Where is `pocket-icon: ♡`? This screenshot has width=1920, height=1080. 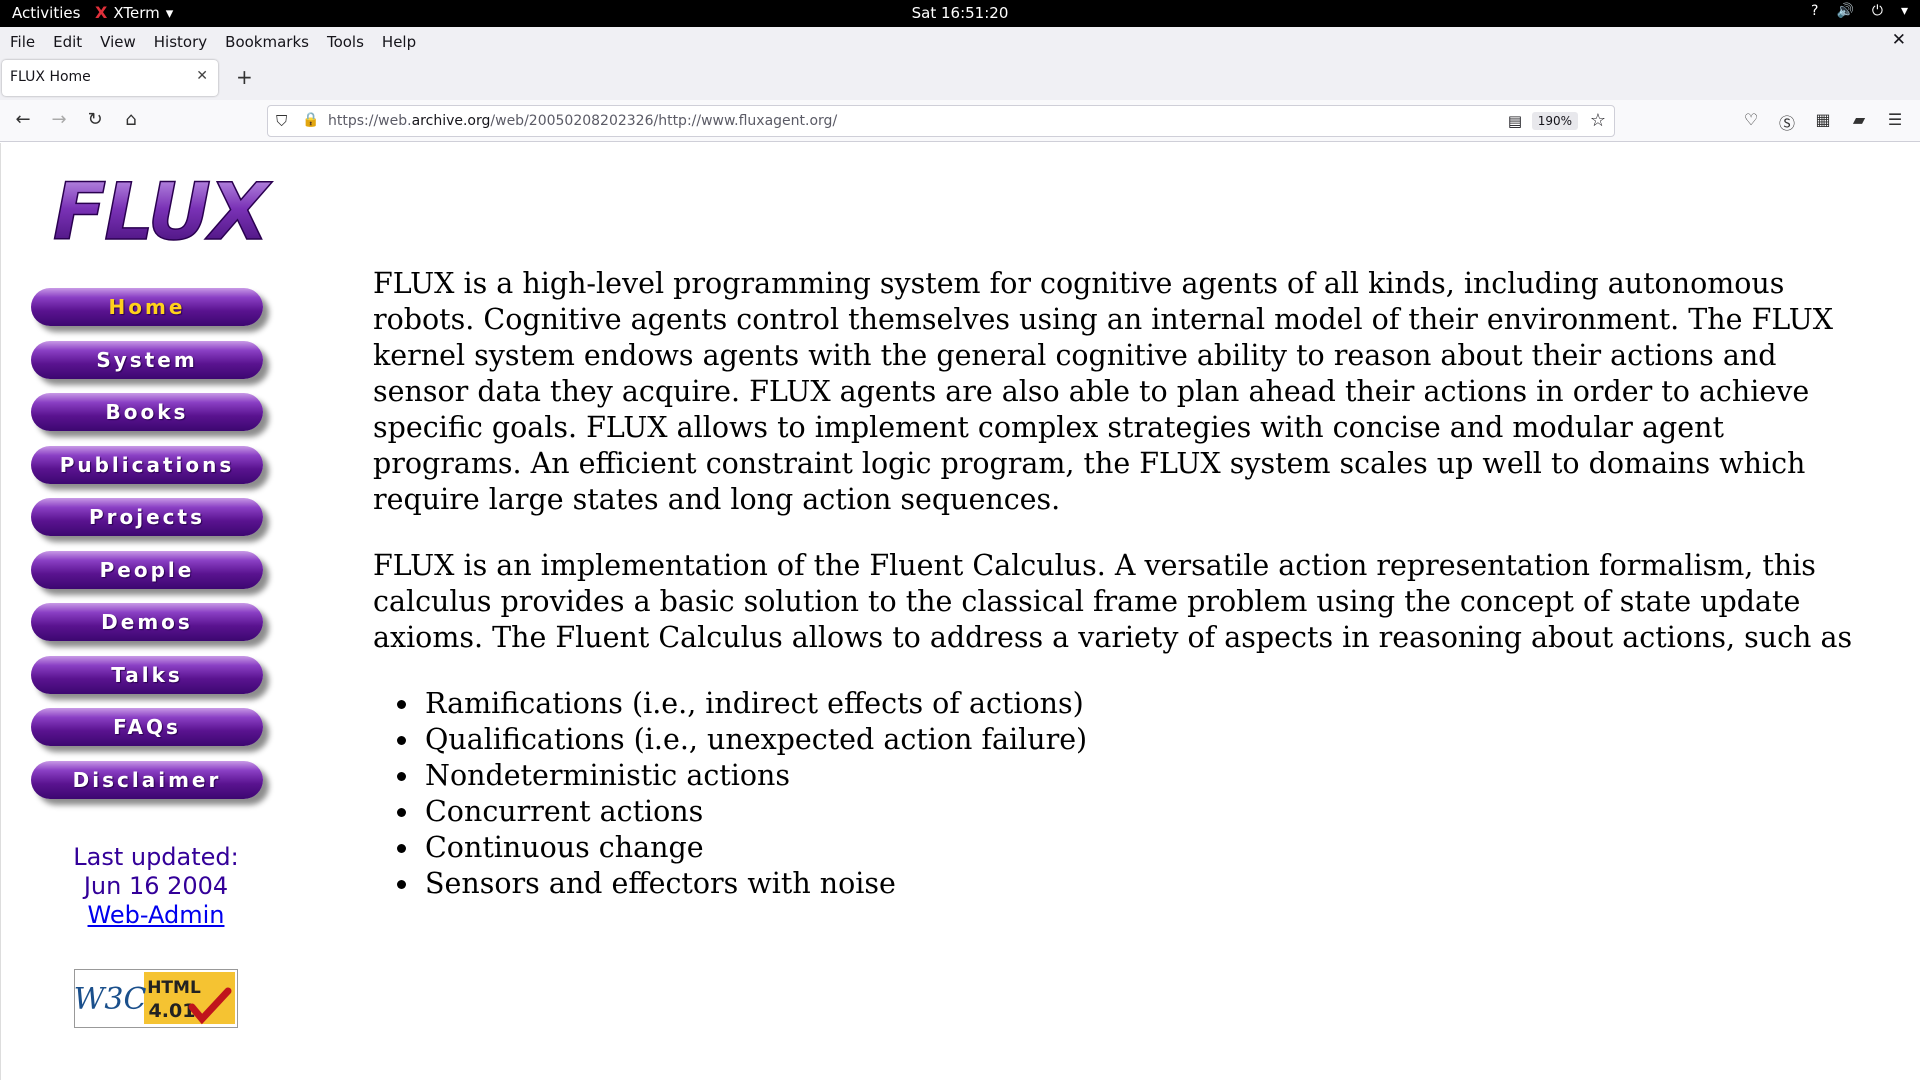 pocket-icon: ♡ is located at coordinates (1751, 119).